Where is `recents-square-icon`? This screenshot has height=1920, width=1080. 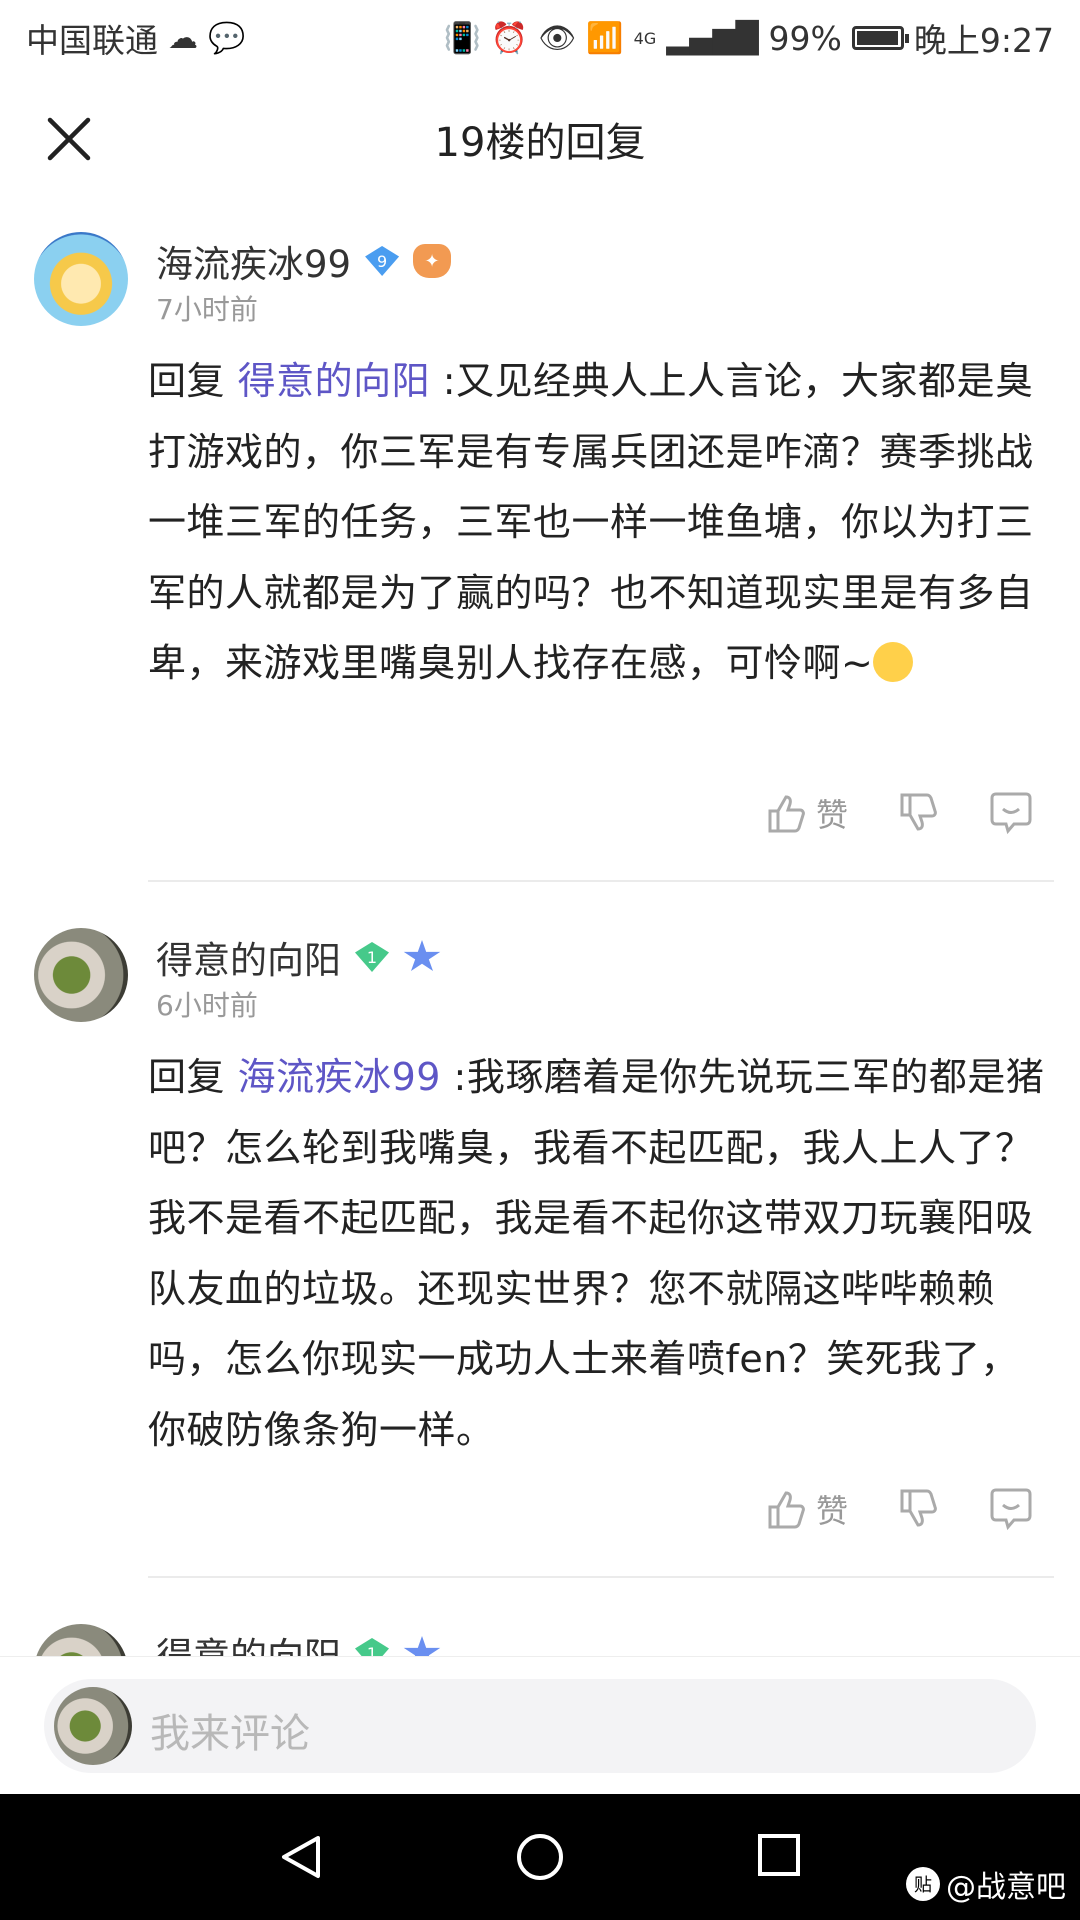
recents-square-icon is located at coordinates (779, 1855).